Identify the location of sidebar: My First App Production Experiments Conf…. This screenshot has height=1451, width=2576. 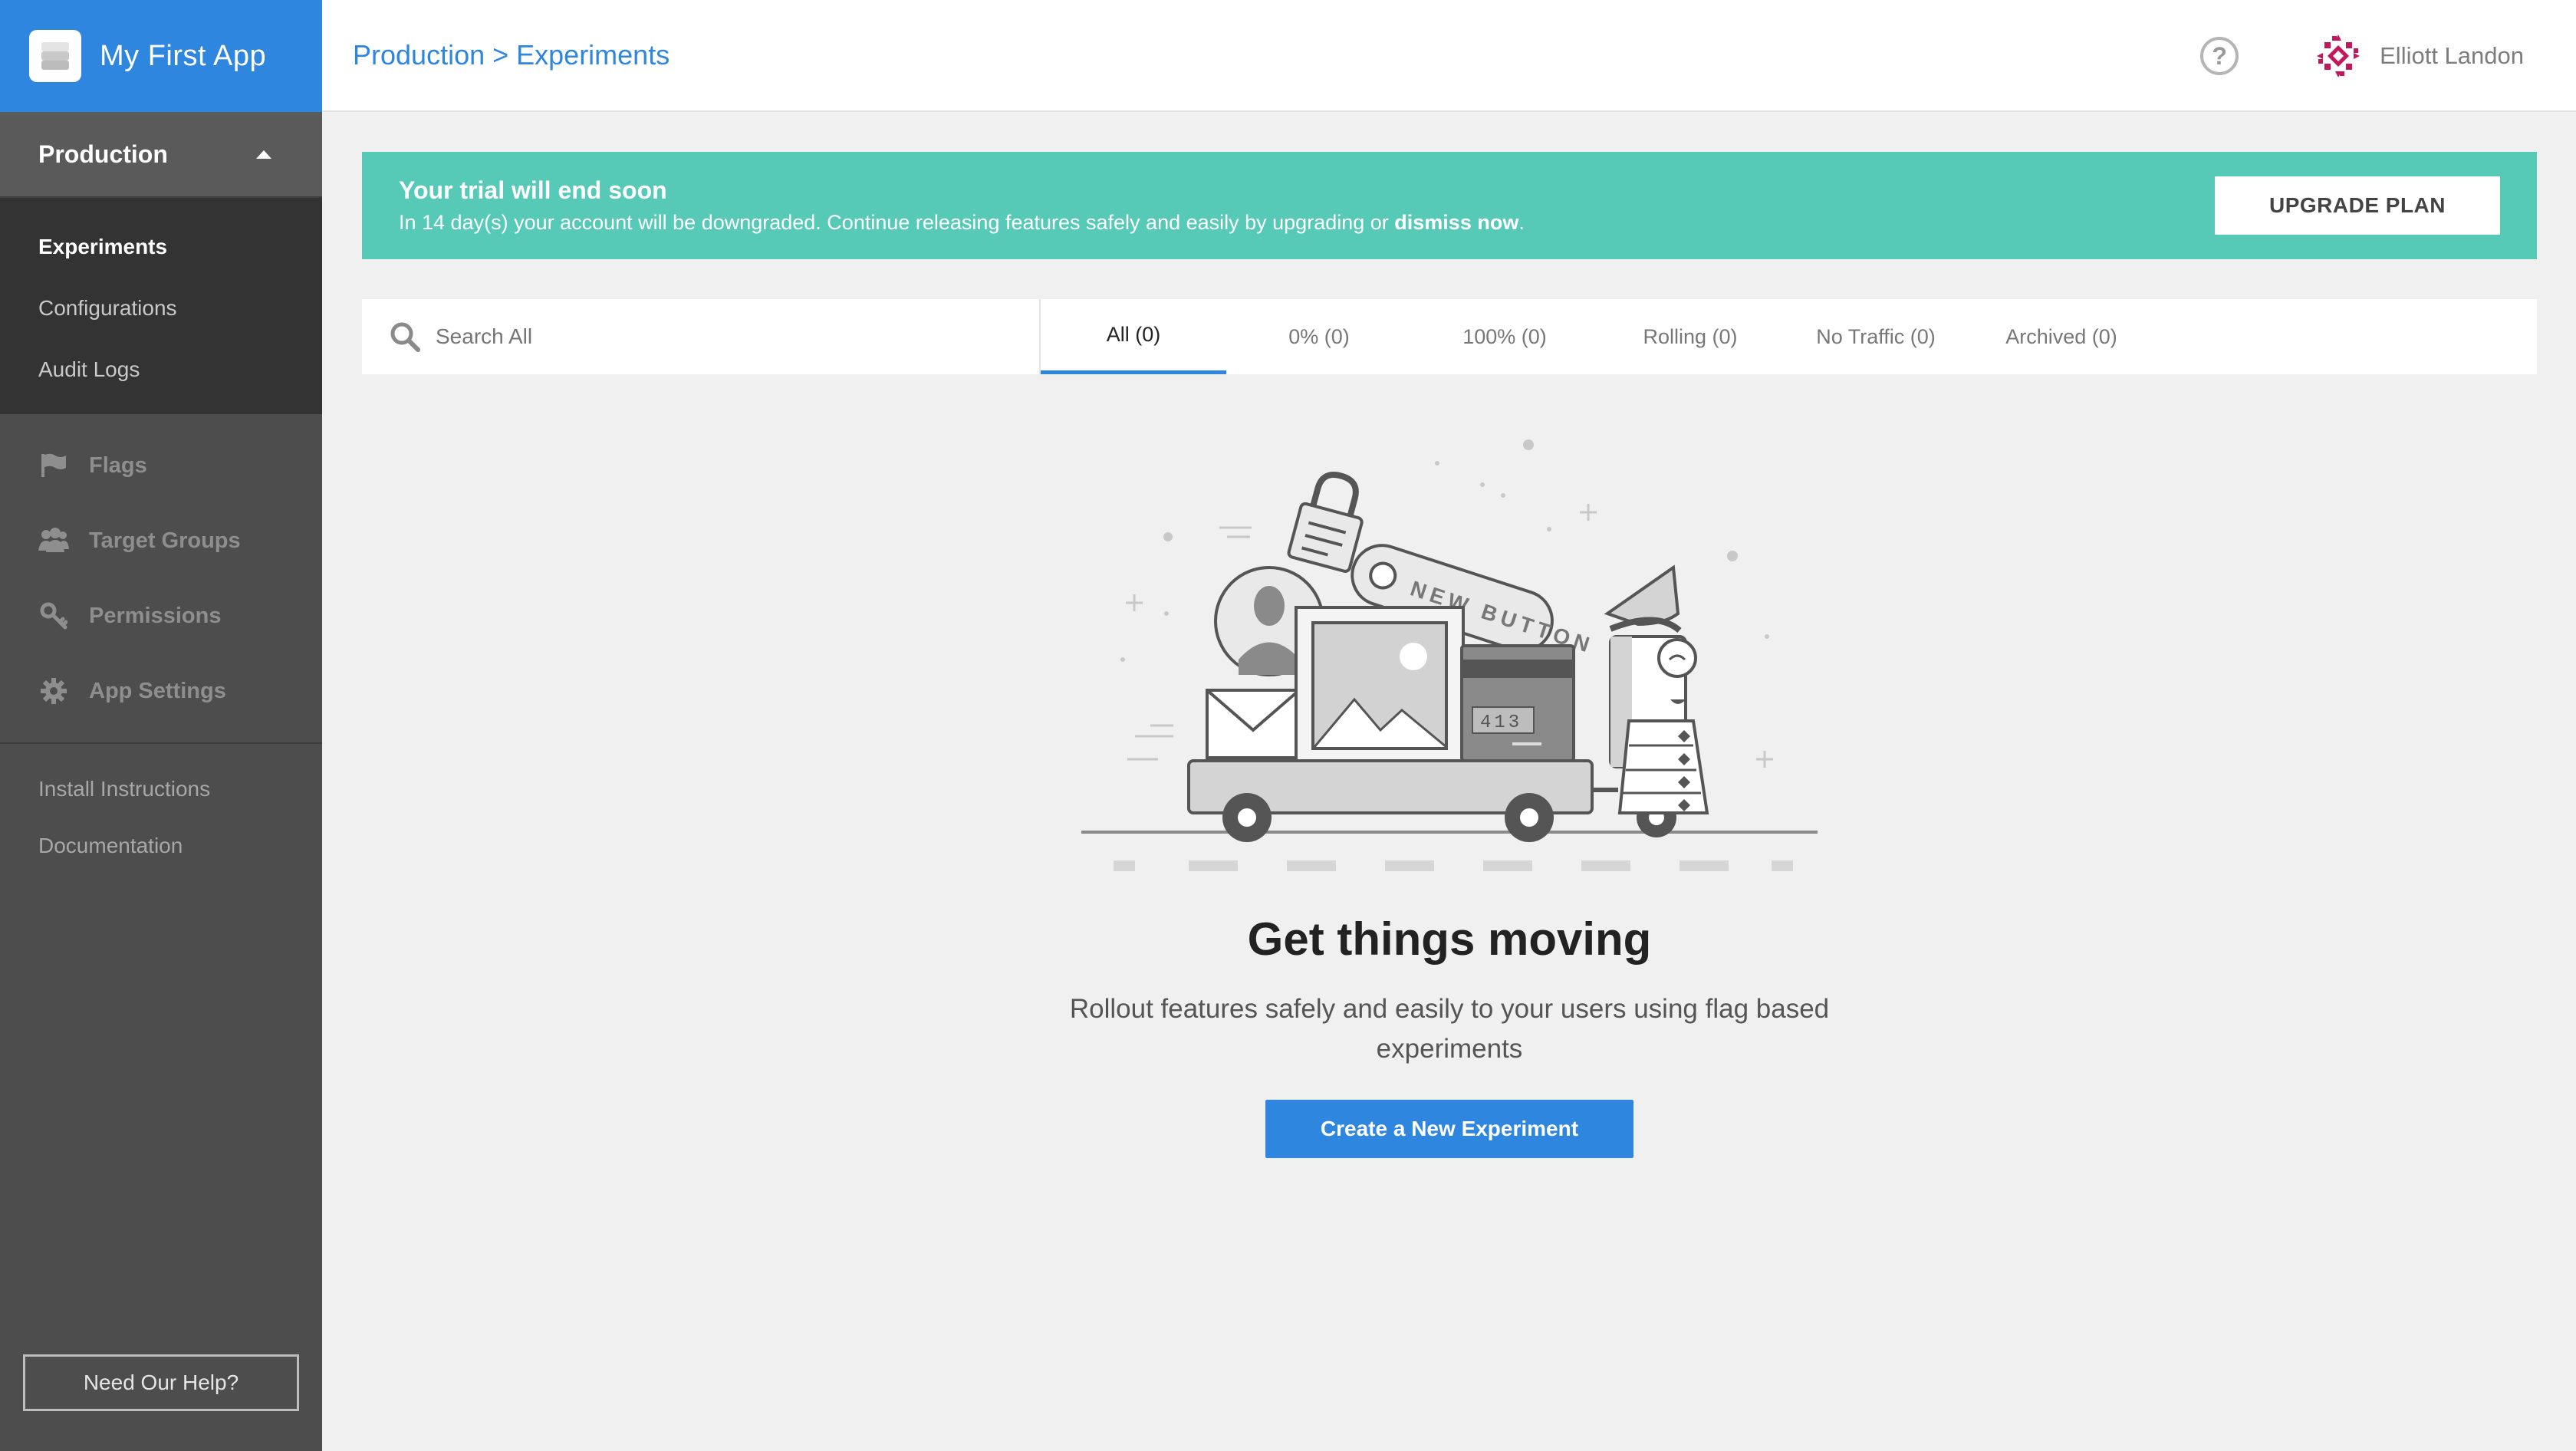
(161, 725).